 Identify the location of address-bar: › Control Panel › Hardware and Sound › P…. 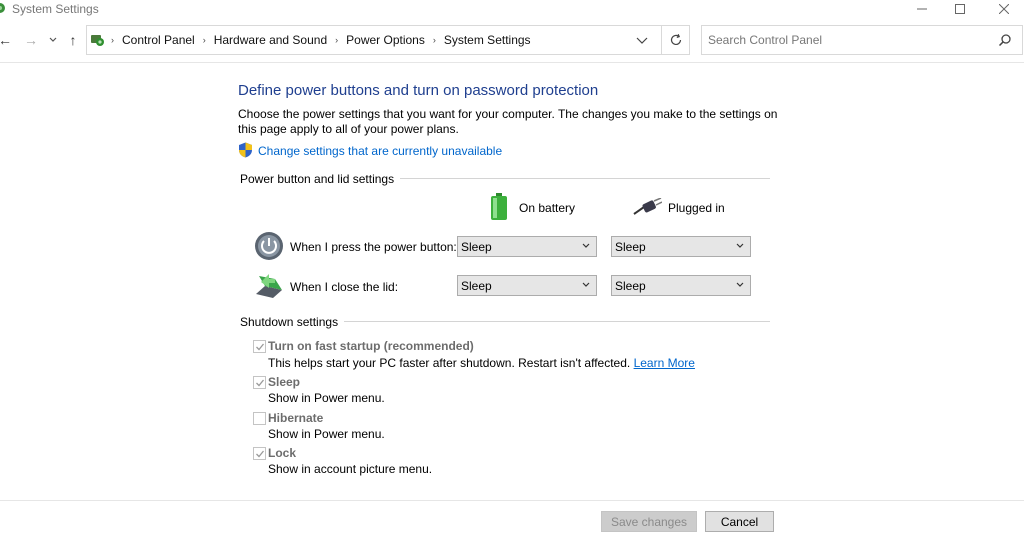
(374, 40).